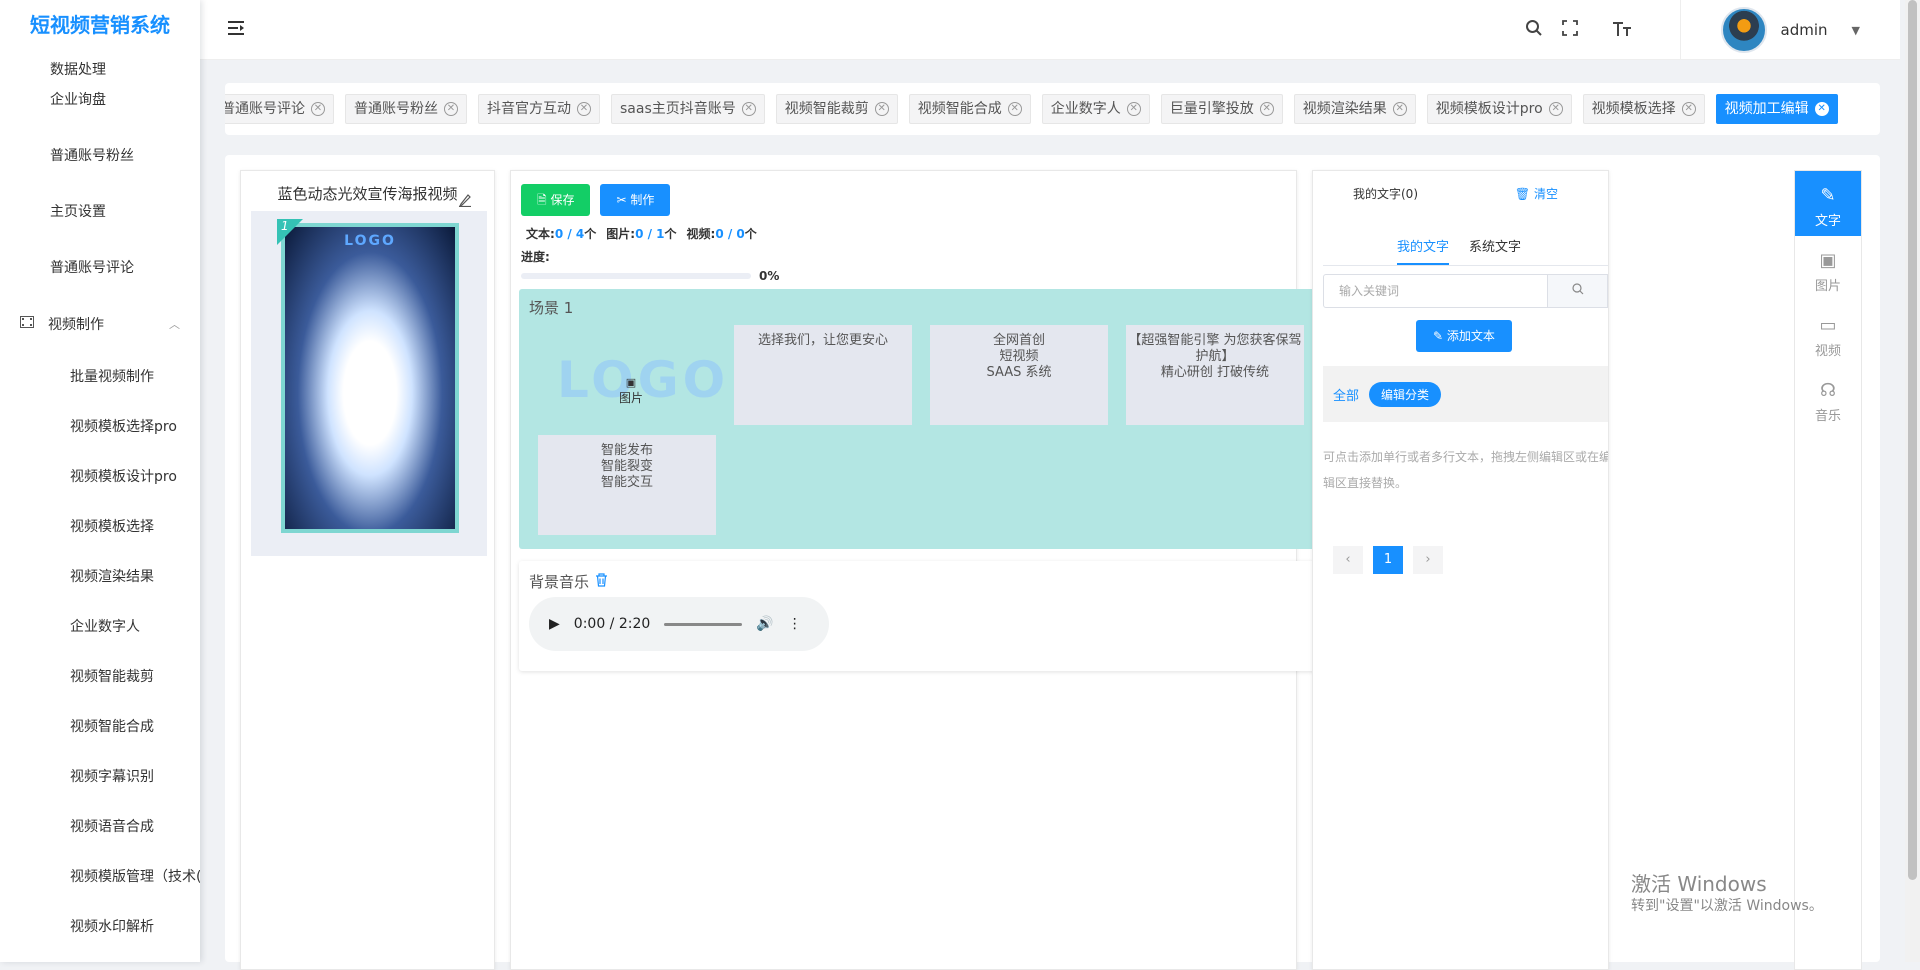 Image resolution: width=1920 pixels, height=970 pixels. Describe the element at coordinates (100, 268) in the screenshot. I see `sidebar-item-account-comments: 普通账号评论` at that location.